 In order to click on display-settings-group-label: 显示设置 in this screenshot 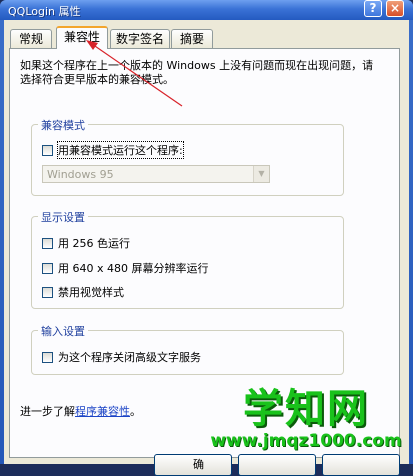, I will do `click(63, 217)`.